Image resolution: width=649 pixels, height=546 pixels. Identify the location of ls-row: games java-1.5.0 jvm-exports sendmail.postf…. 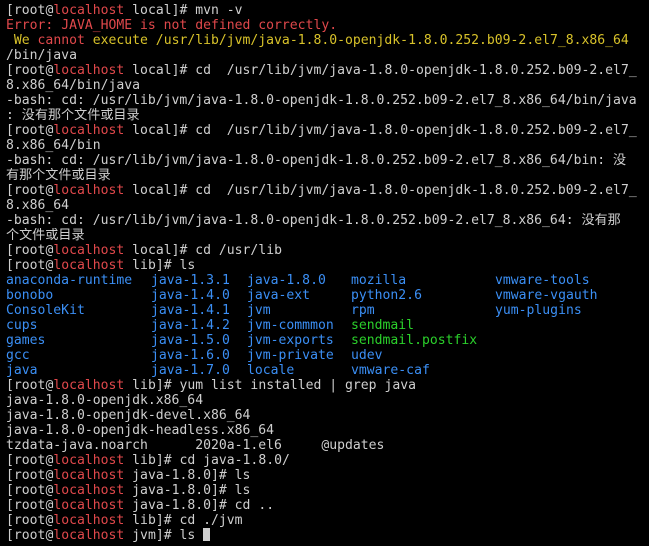
(327, 340).